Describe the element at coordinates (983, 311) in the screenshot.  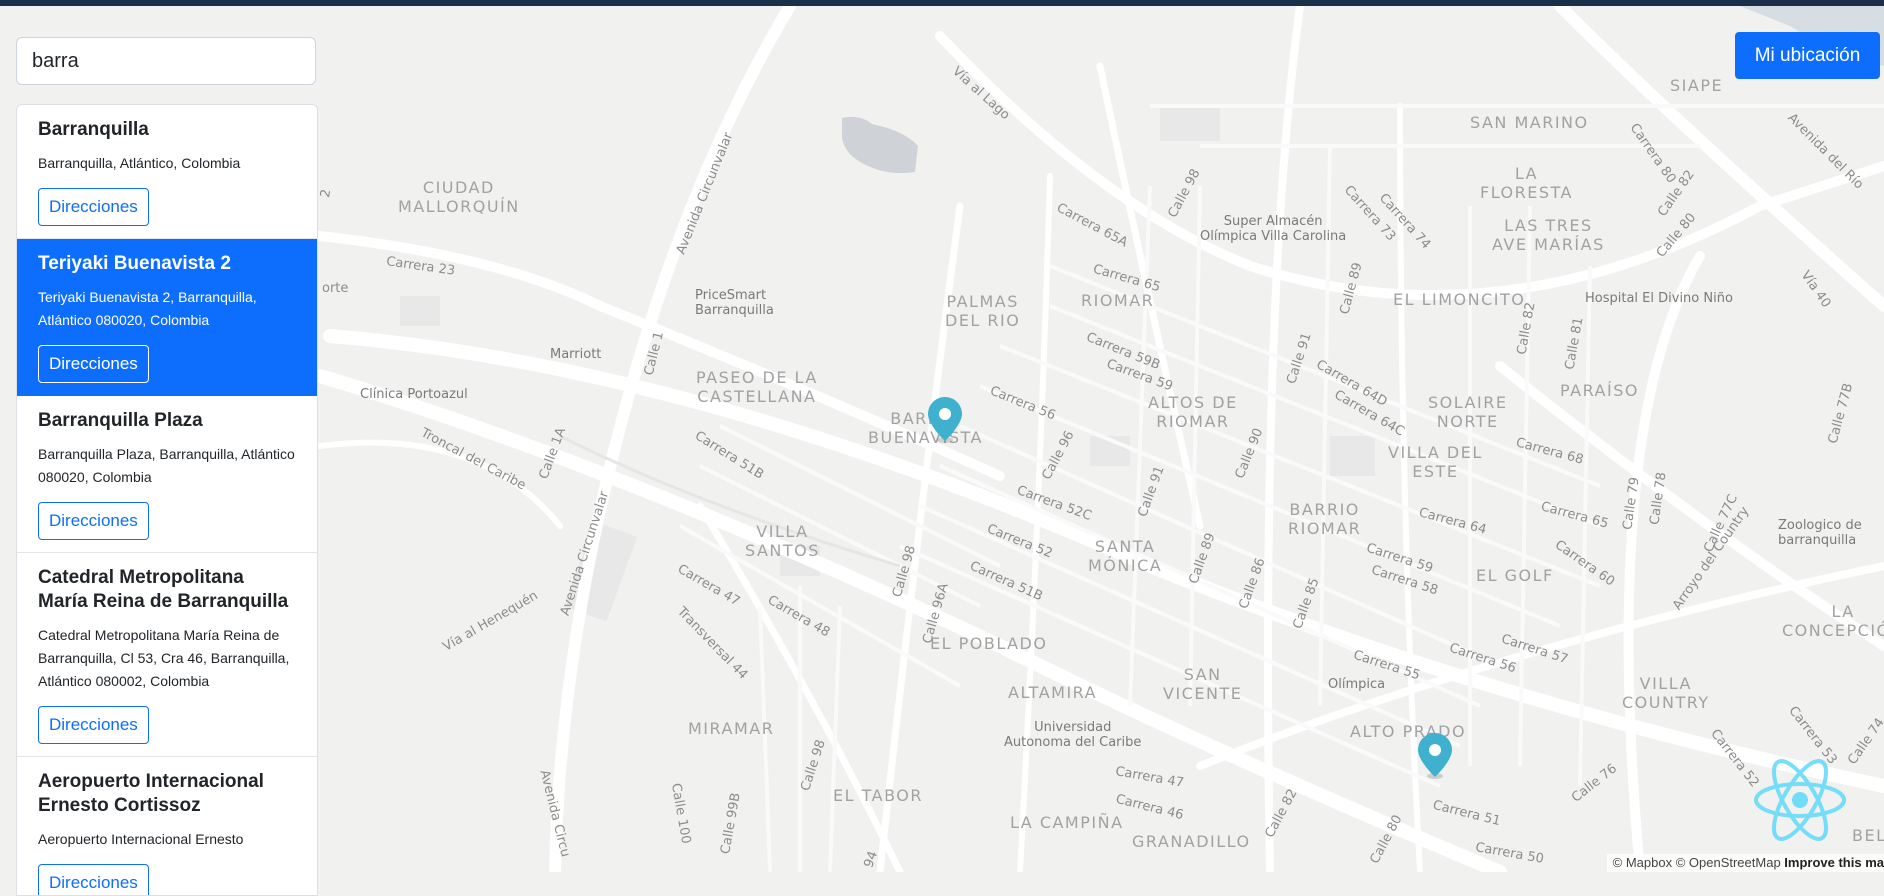
I see `label-palmas-del-rio: PALMAS DEL RIO` at that location.